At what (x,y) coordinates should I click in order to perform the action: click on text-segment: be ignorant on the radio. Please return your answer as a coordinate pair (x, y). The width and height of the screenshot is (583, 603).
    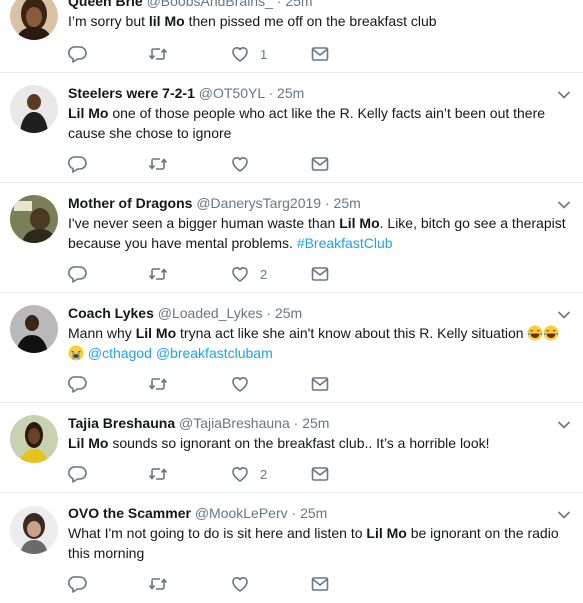
    Looking at the image, I should click on (482, 533).